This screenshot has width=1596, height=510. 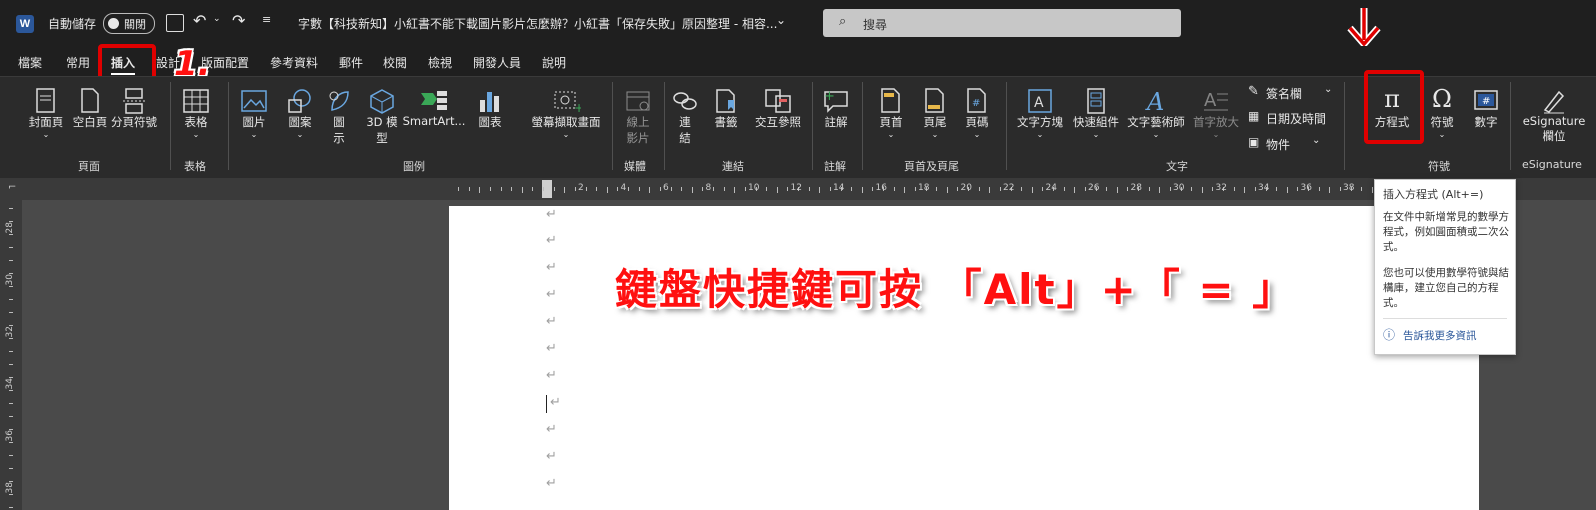 I want to click on customize-toolbar-icon: ≡, so click(x=266, y=19).